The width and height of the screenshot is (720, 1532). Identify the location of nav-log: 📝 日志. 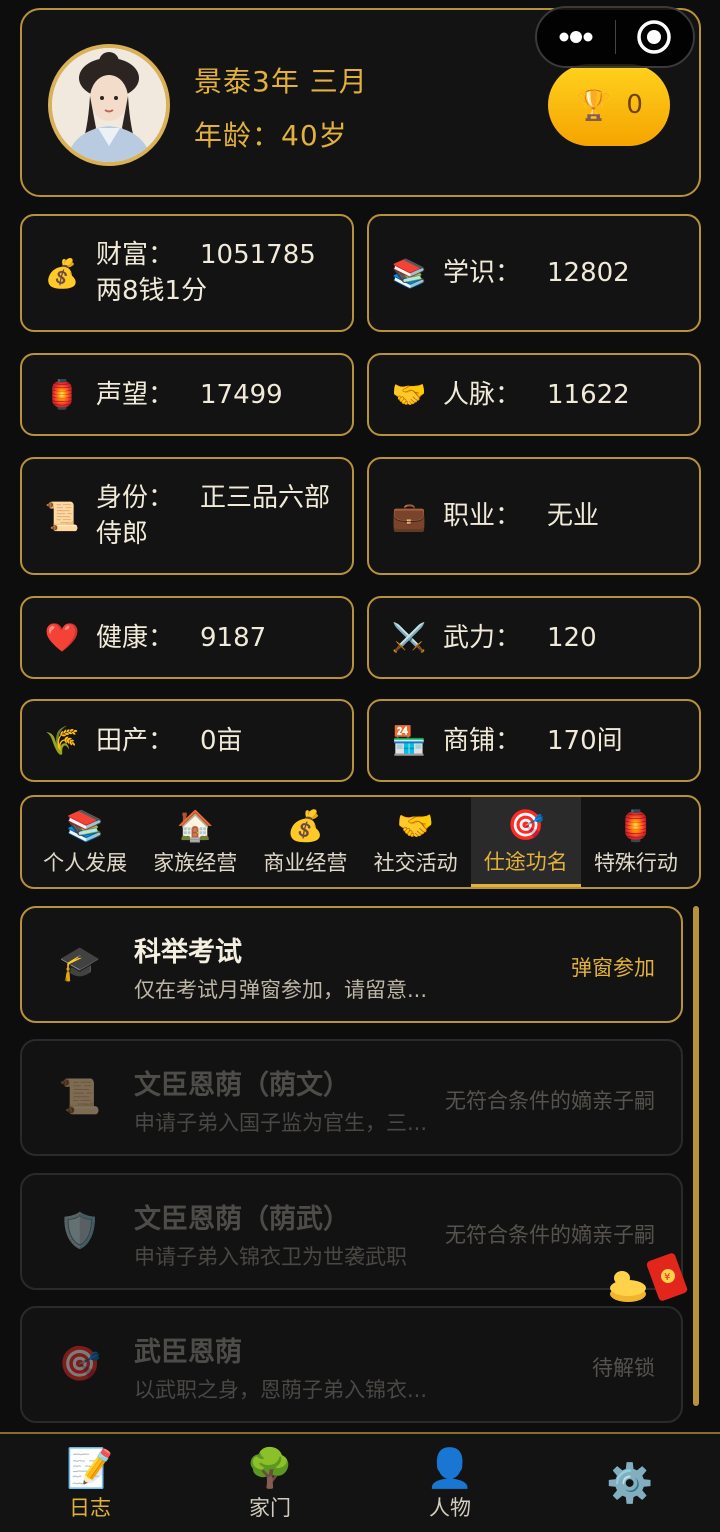
(90, 1483).